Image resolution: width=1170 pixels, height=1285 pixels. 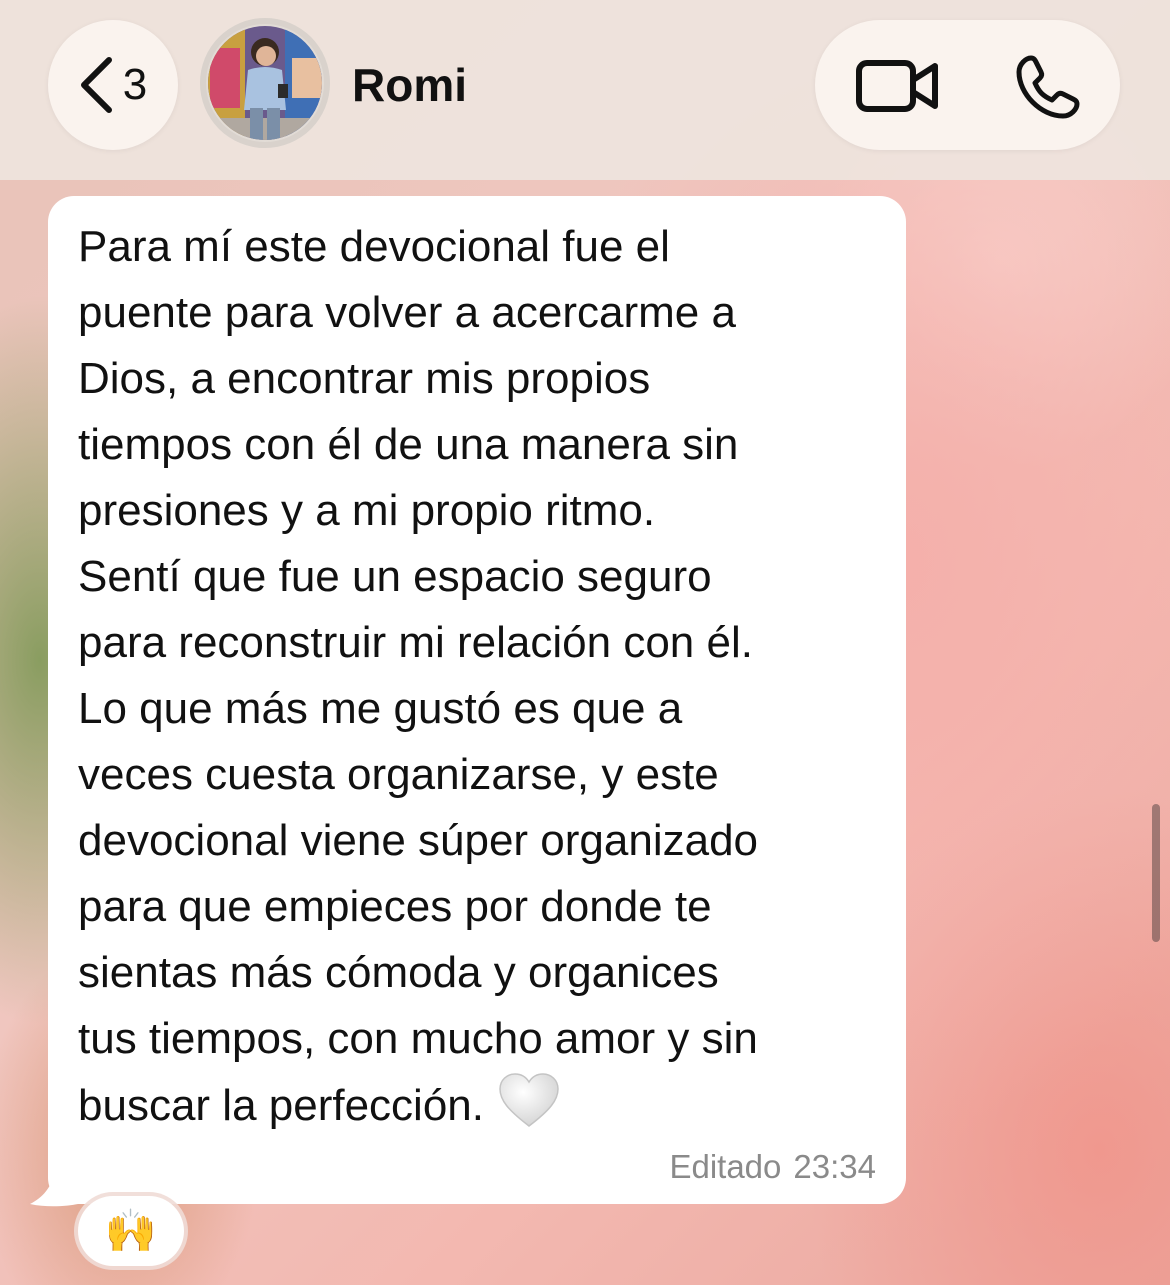 What do you see at coordinates (585, 90) in the screenshot?
I see `chat-header: 3 Romi` at bounding box center [585, 90].